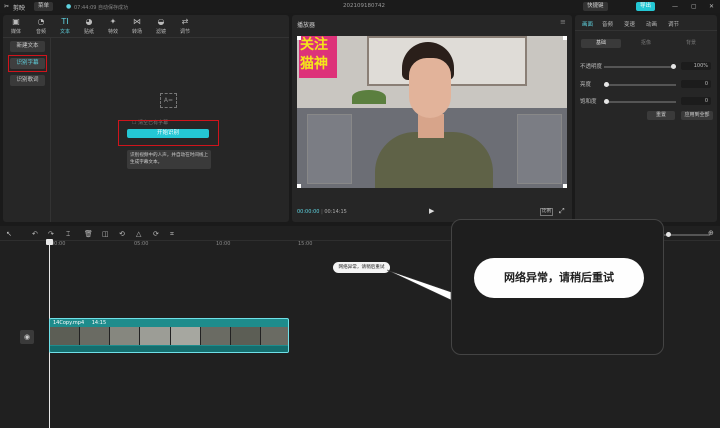 The width and height of the screenshot is (720, 428). I want to click on opacity-label: 不透明度, so click(591, 67).